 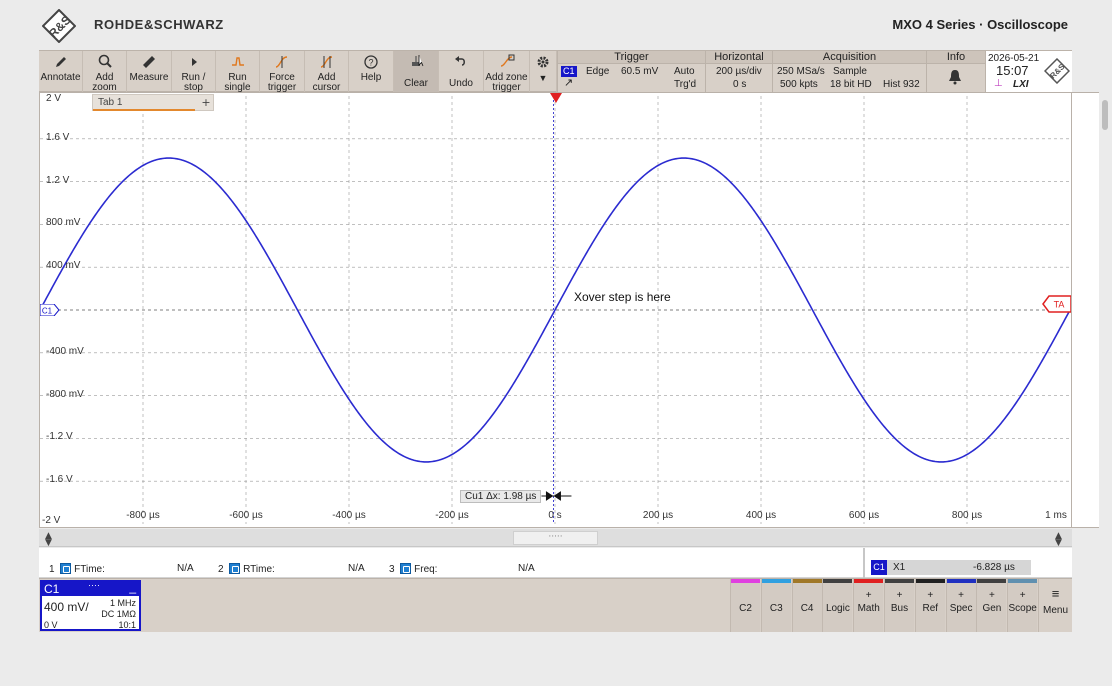 I want to click on trigger-mode: Auto, so click(x=684, y=71).